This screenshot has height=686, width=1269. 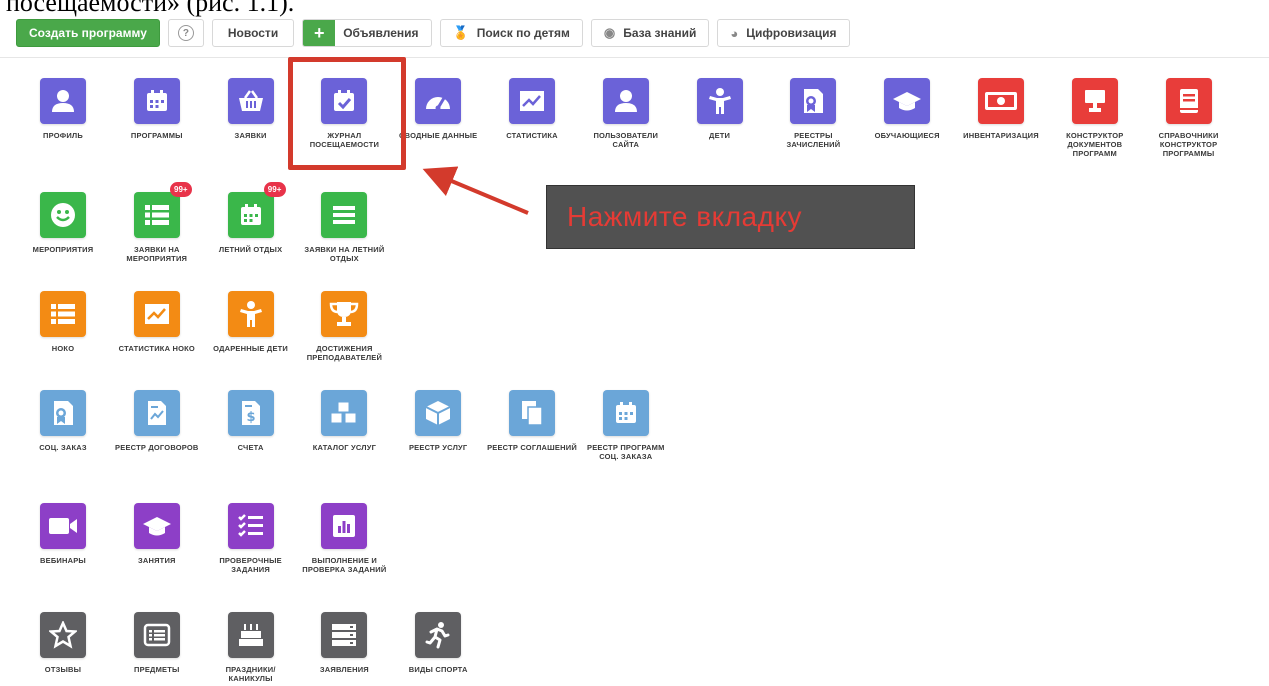 What do you see at coordinates (907, 109) in the screenshot?
I see `app-tile: ОБУЧАЮЩИЕСЯ` at bounding box center [907, 109].